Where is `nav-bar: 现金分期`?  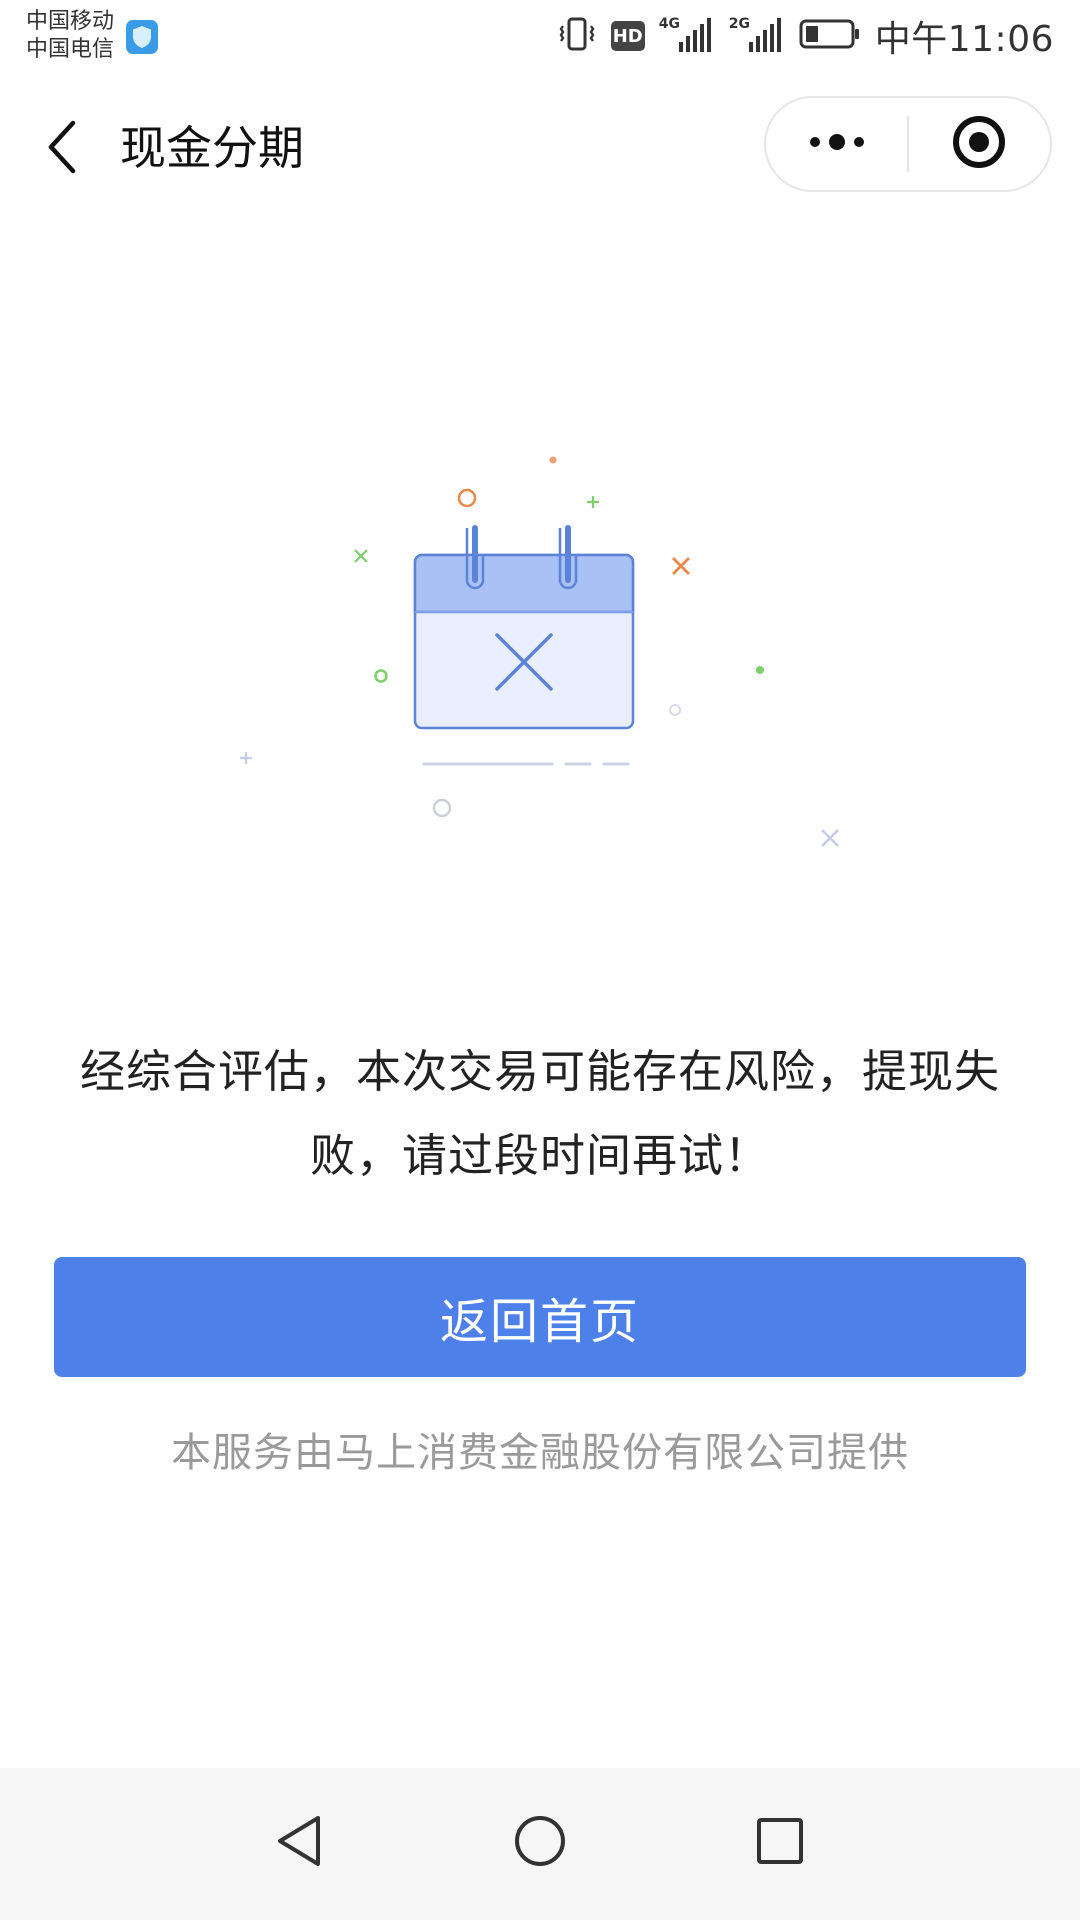 nav-bar: 现金分期 is located at coordinates (540, 148).